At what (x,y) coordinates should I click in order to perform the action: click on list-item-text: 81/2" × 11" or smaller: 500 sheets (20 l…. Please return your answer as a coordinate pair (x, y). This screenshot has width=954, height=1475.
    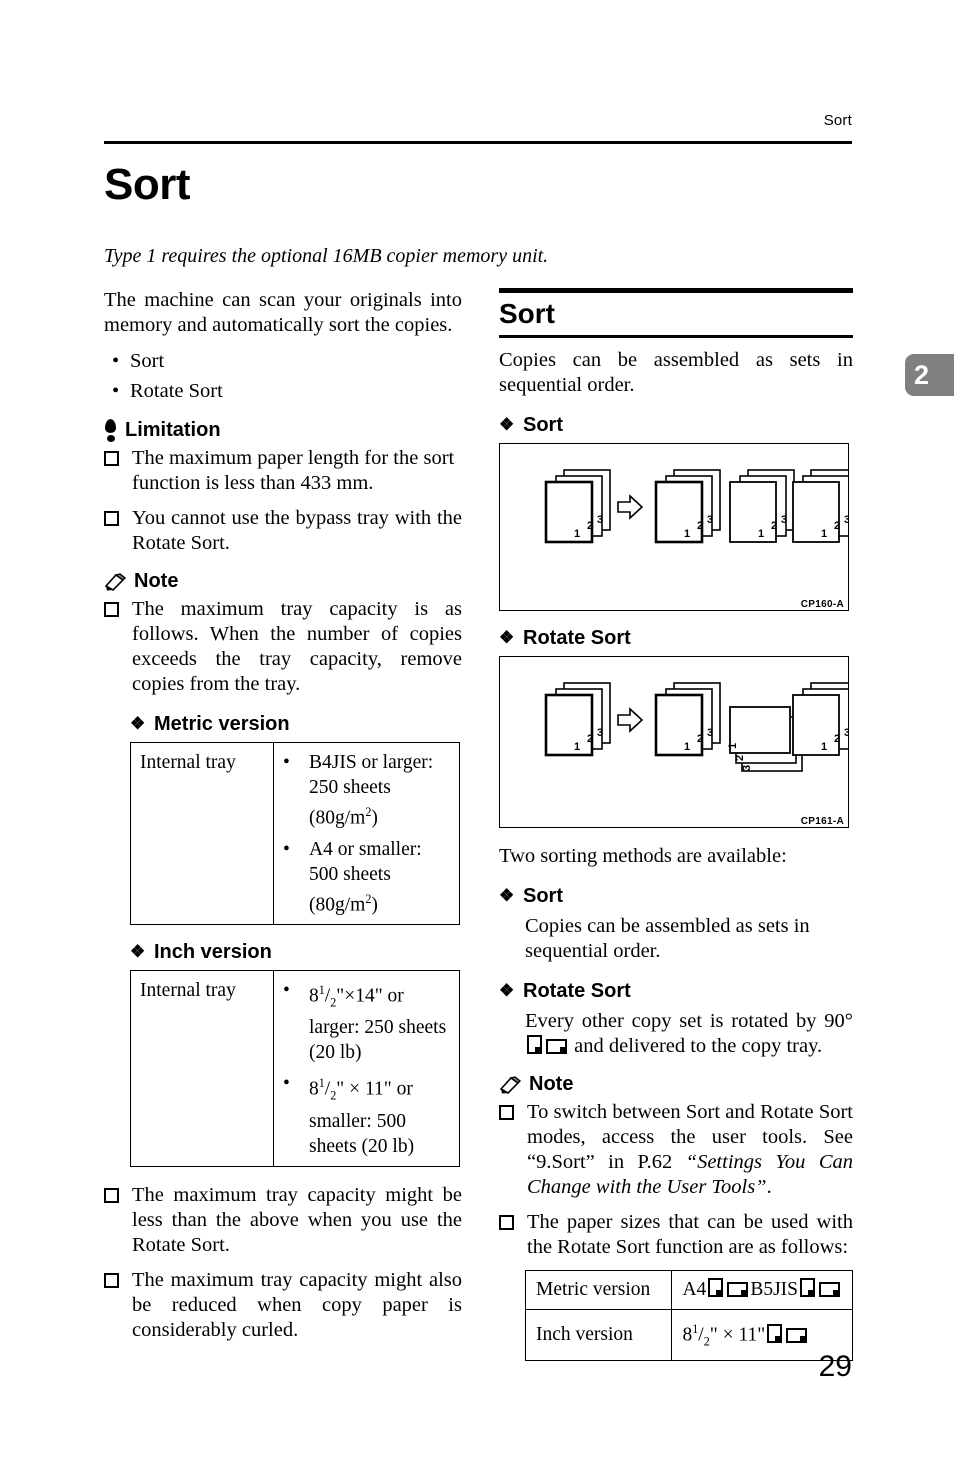
    Looking at the image, I should click on (362, 1116).